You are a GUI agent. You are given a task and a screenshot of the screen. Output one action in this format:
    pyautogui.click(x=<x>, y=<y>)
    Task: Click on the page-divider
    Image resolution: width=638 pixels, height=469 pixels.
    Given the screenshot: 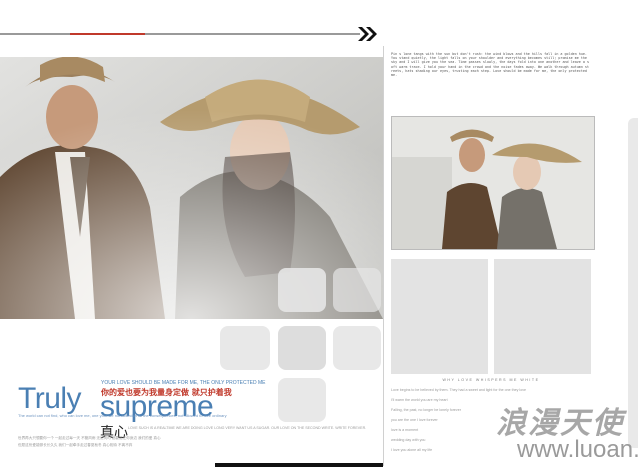 What is the action you would take?
    pyautogui.click(x=383, y=256)
    